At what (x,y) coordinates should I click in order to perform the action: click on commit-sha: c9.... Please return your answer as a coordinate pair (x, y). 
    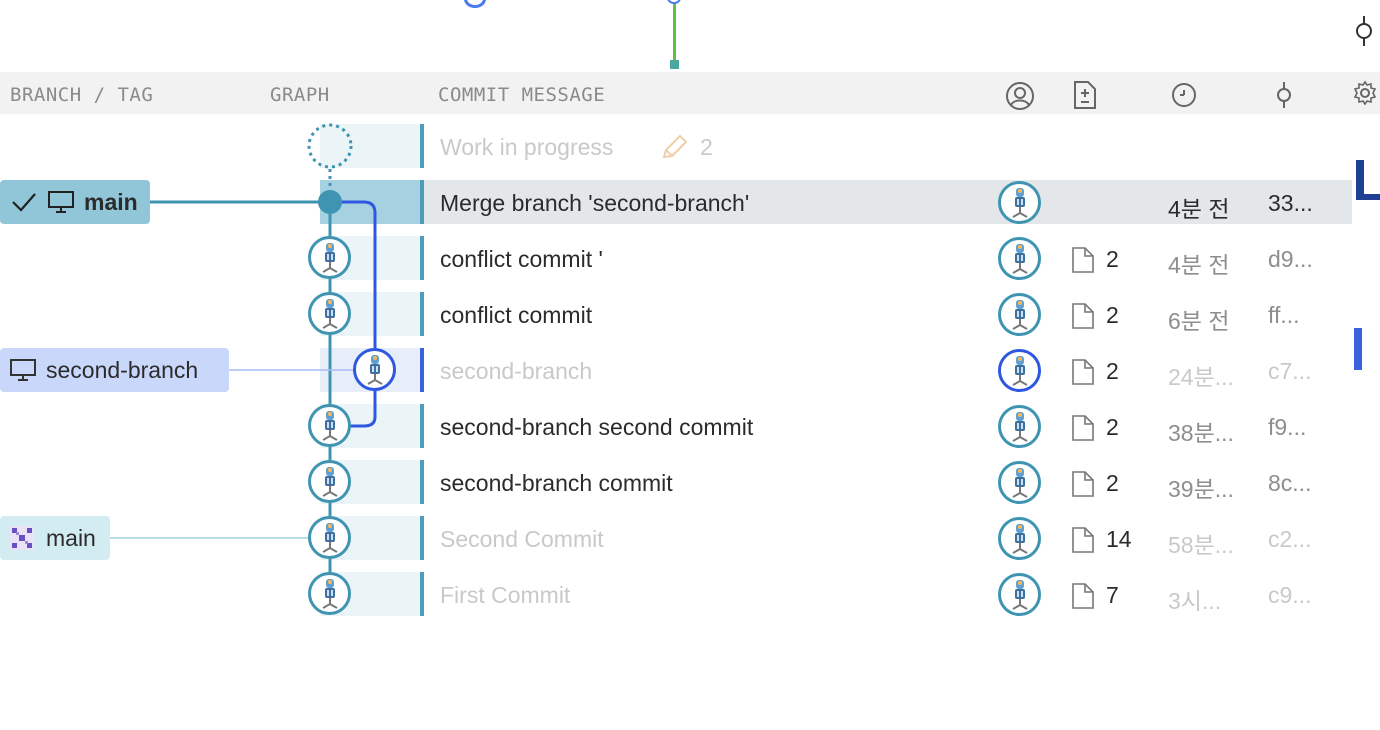
    Looking at the image, I should click on (1290, 595).